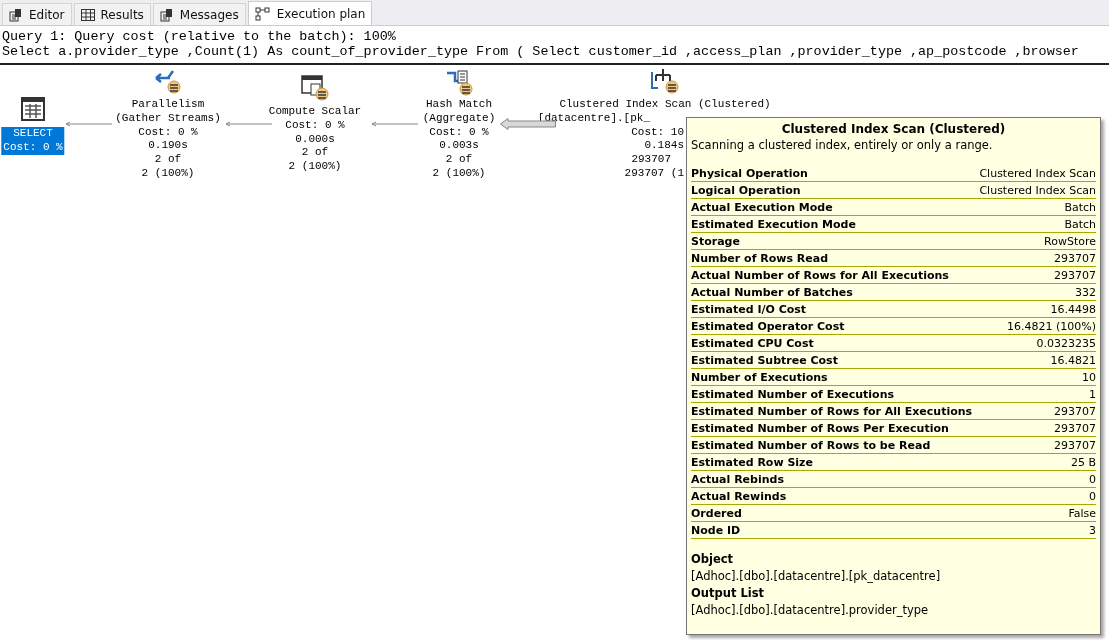 Image resolution: width=1109 pixels, height=640 pixels. Describe the element at coordinates (760, 258) in the screenshot. I see `property-label: Number of Rows Read` at that location.